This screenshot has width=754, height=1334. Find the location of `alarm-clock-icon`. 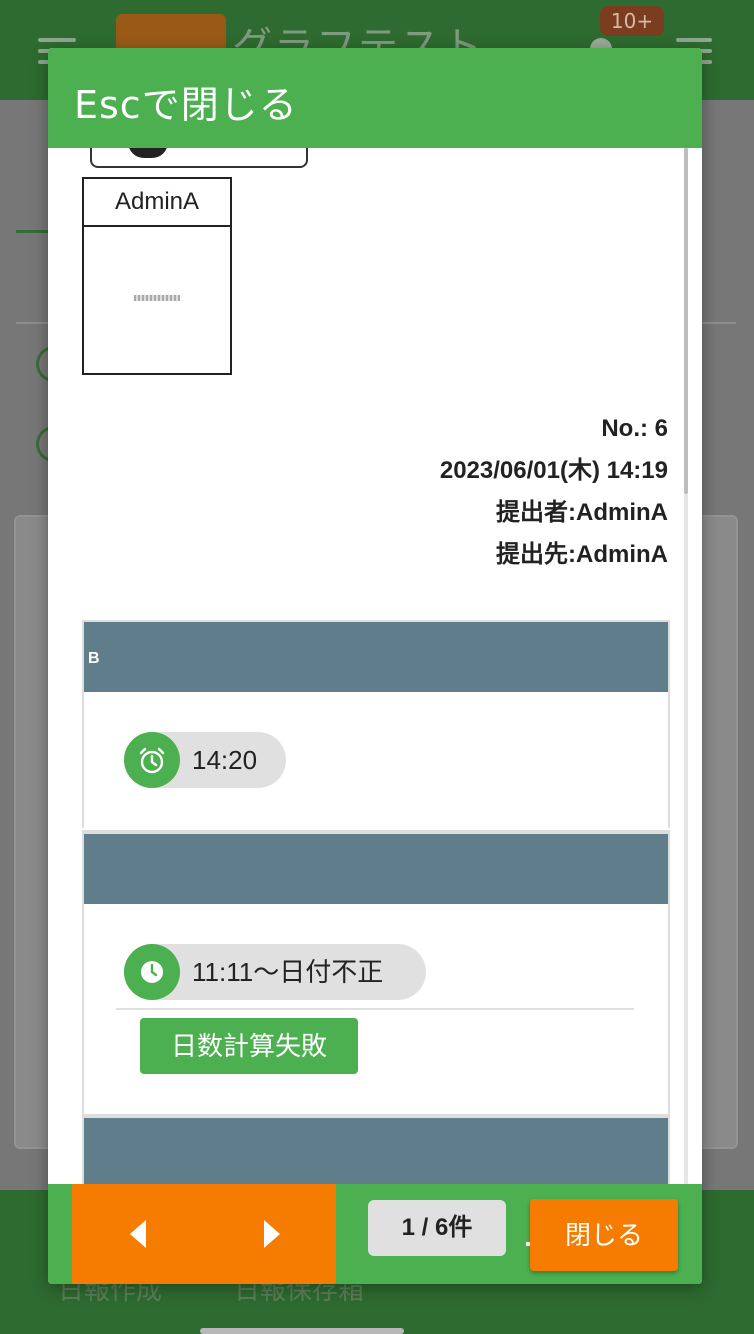

alarm-clock-icon is located at coordinates (152, 760).